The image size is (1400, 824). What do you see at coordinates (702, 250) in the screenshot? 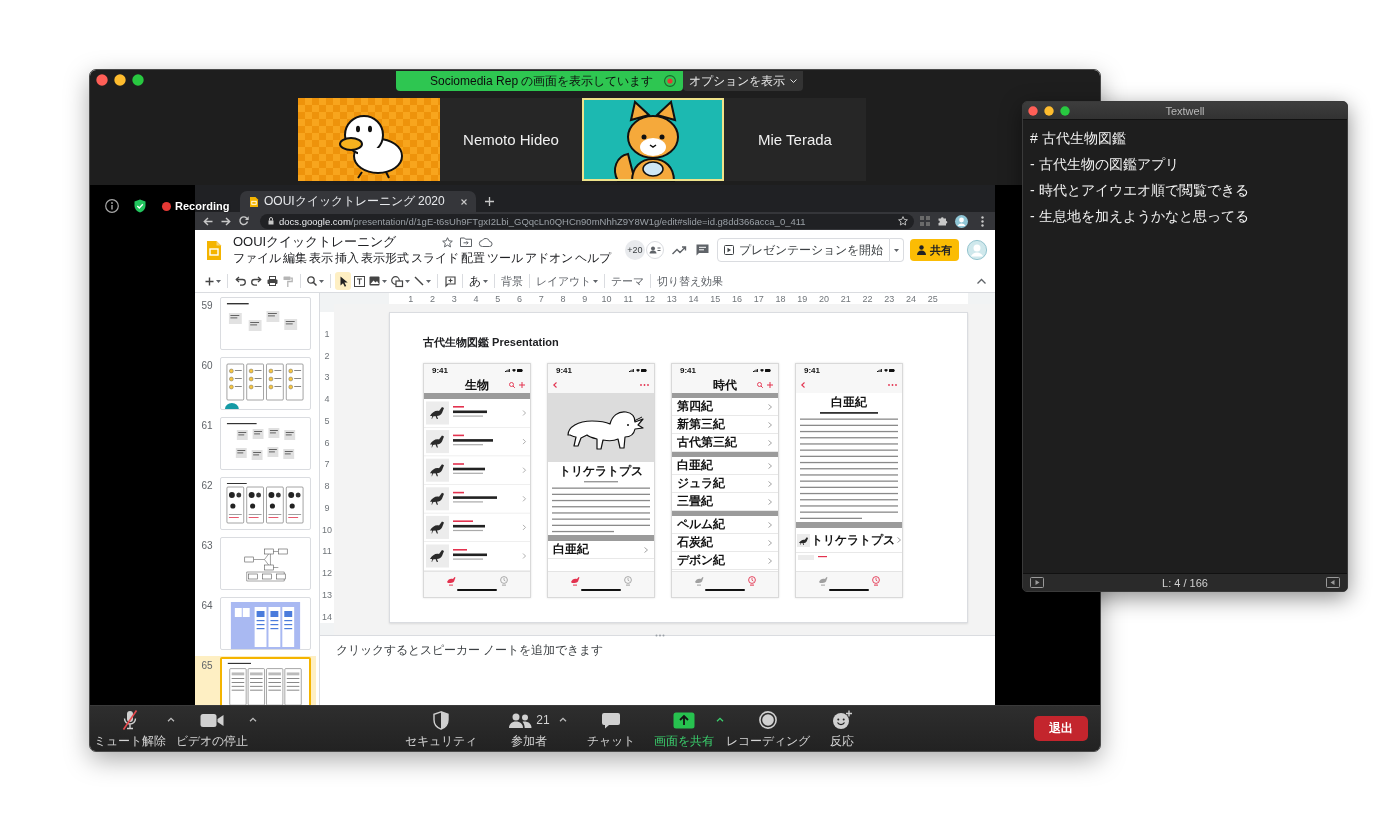
I see `comment-icon` at bounding box center [702, 250].